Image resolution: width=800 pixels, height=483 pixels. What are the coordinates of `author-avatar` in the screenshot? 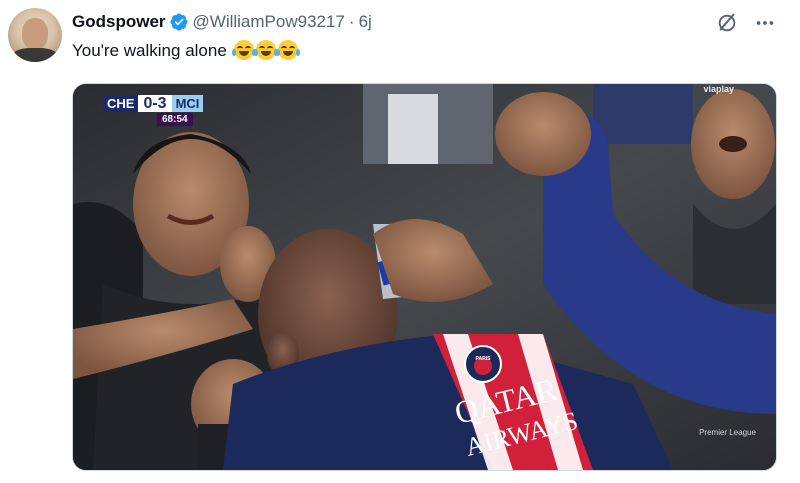 It's located at (35, 35).